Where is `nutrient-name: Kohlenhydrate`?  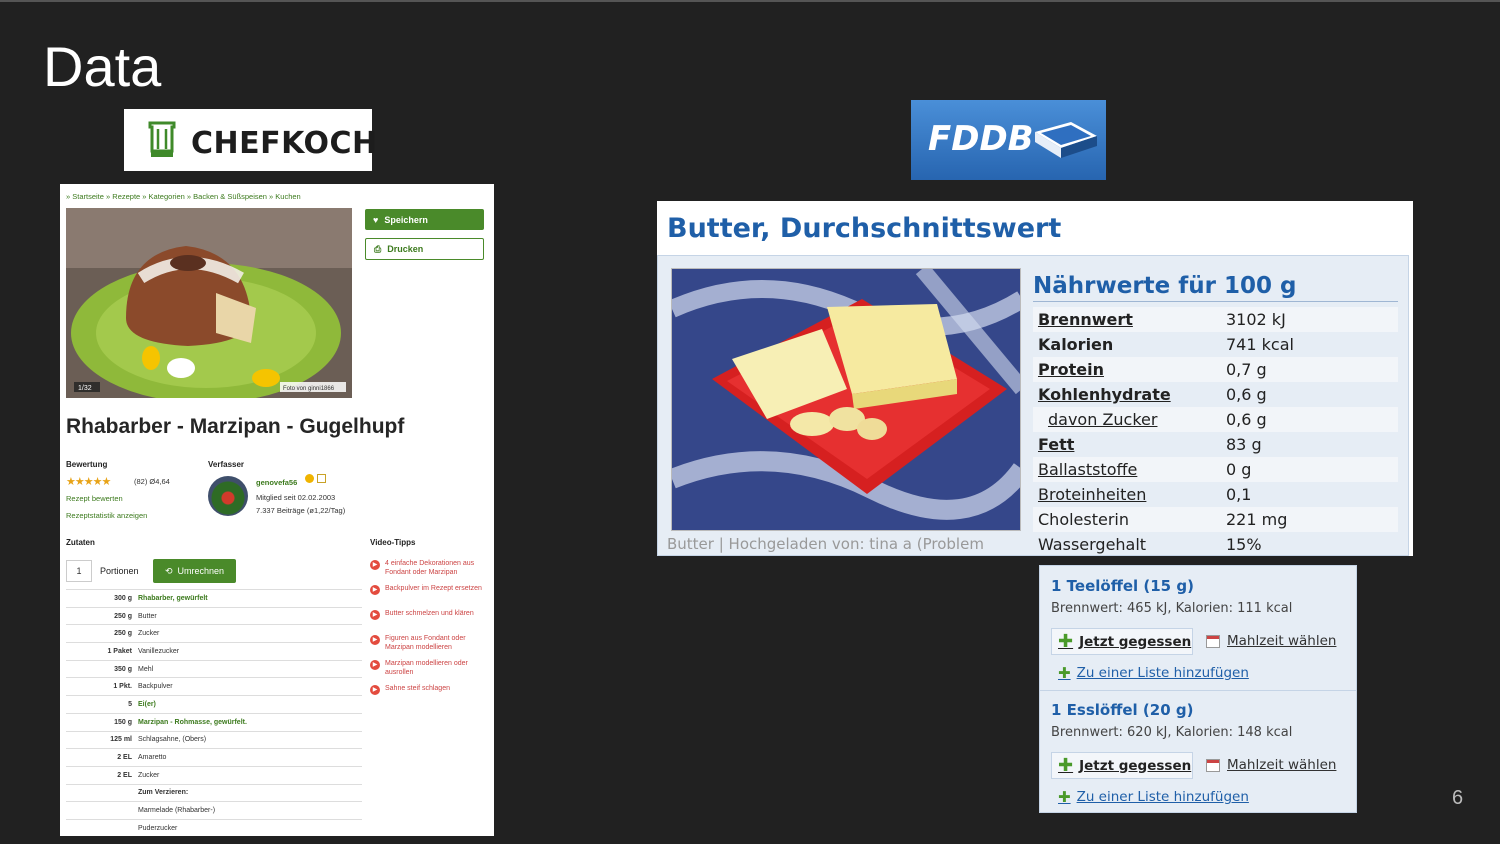 nutrient-name: Kohlenhydrate is located at coordinates (1129, 394).